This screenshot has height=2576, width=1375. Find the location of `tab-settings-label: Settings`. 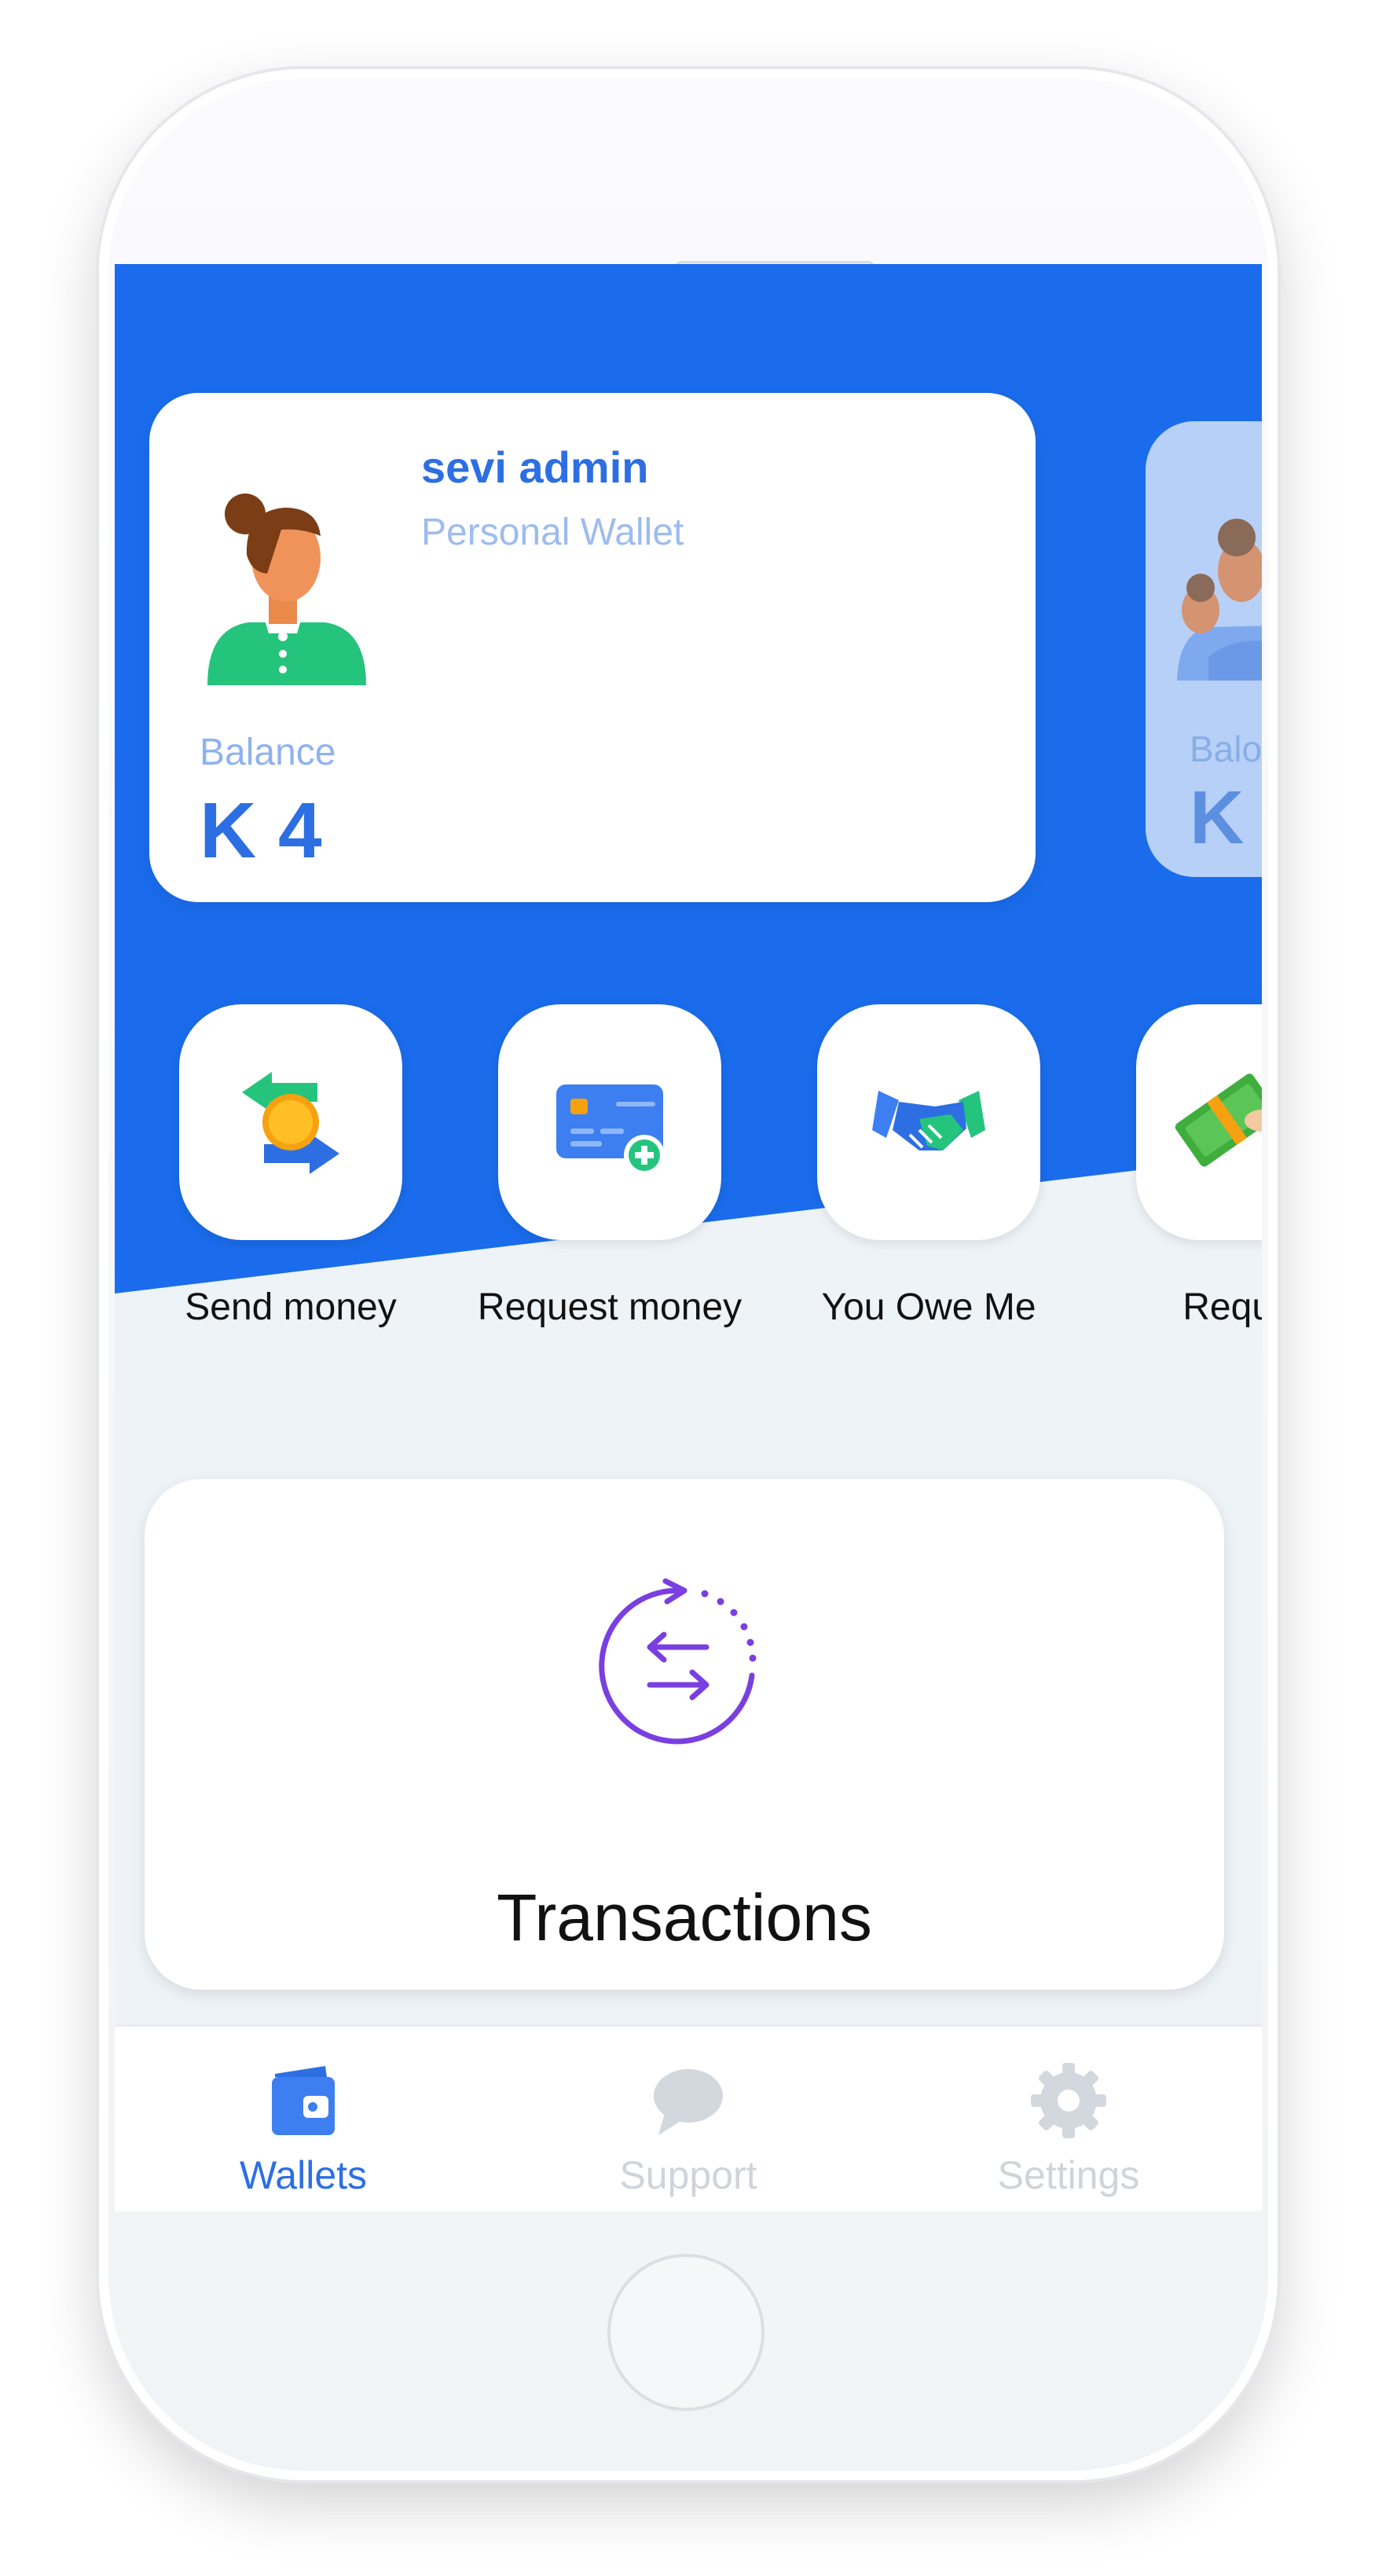

tab-settings-label: Settings is located at coordinates (1068, 2175).